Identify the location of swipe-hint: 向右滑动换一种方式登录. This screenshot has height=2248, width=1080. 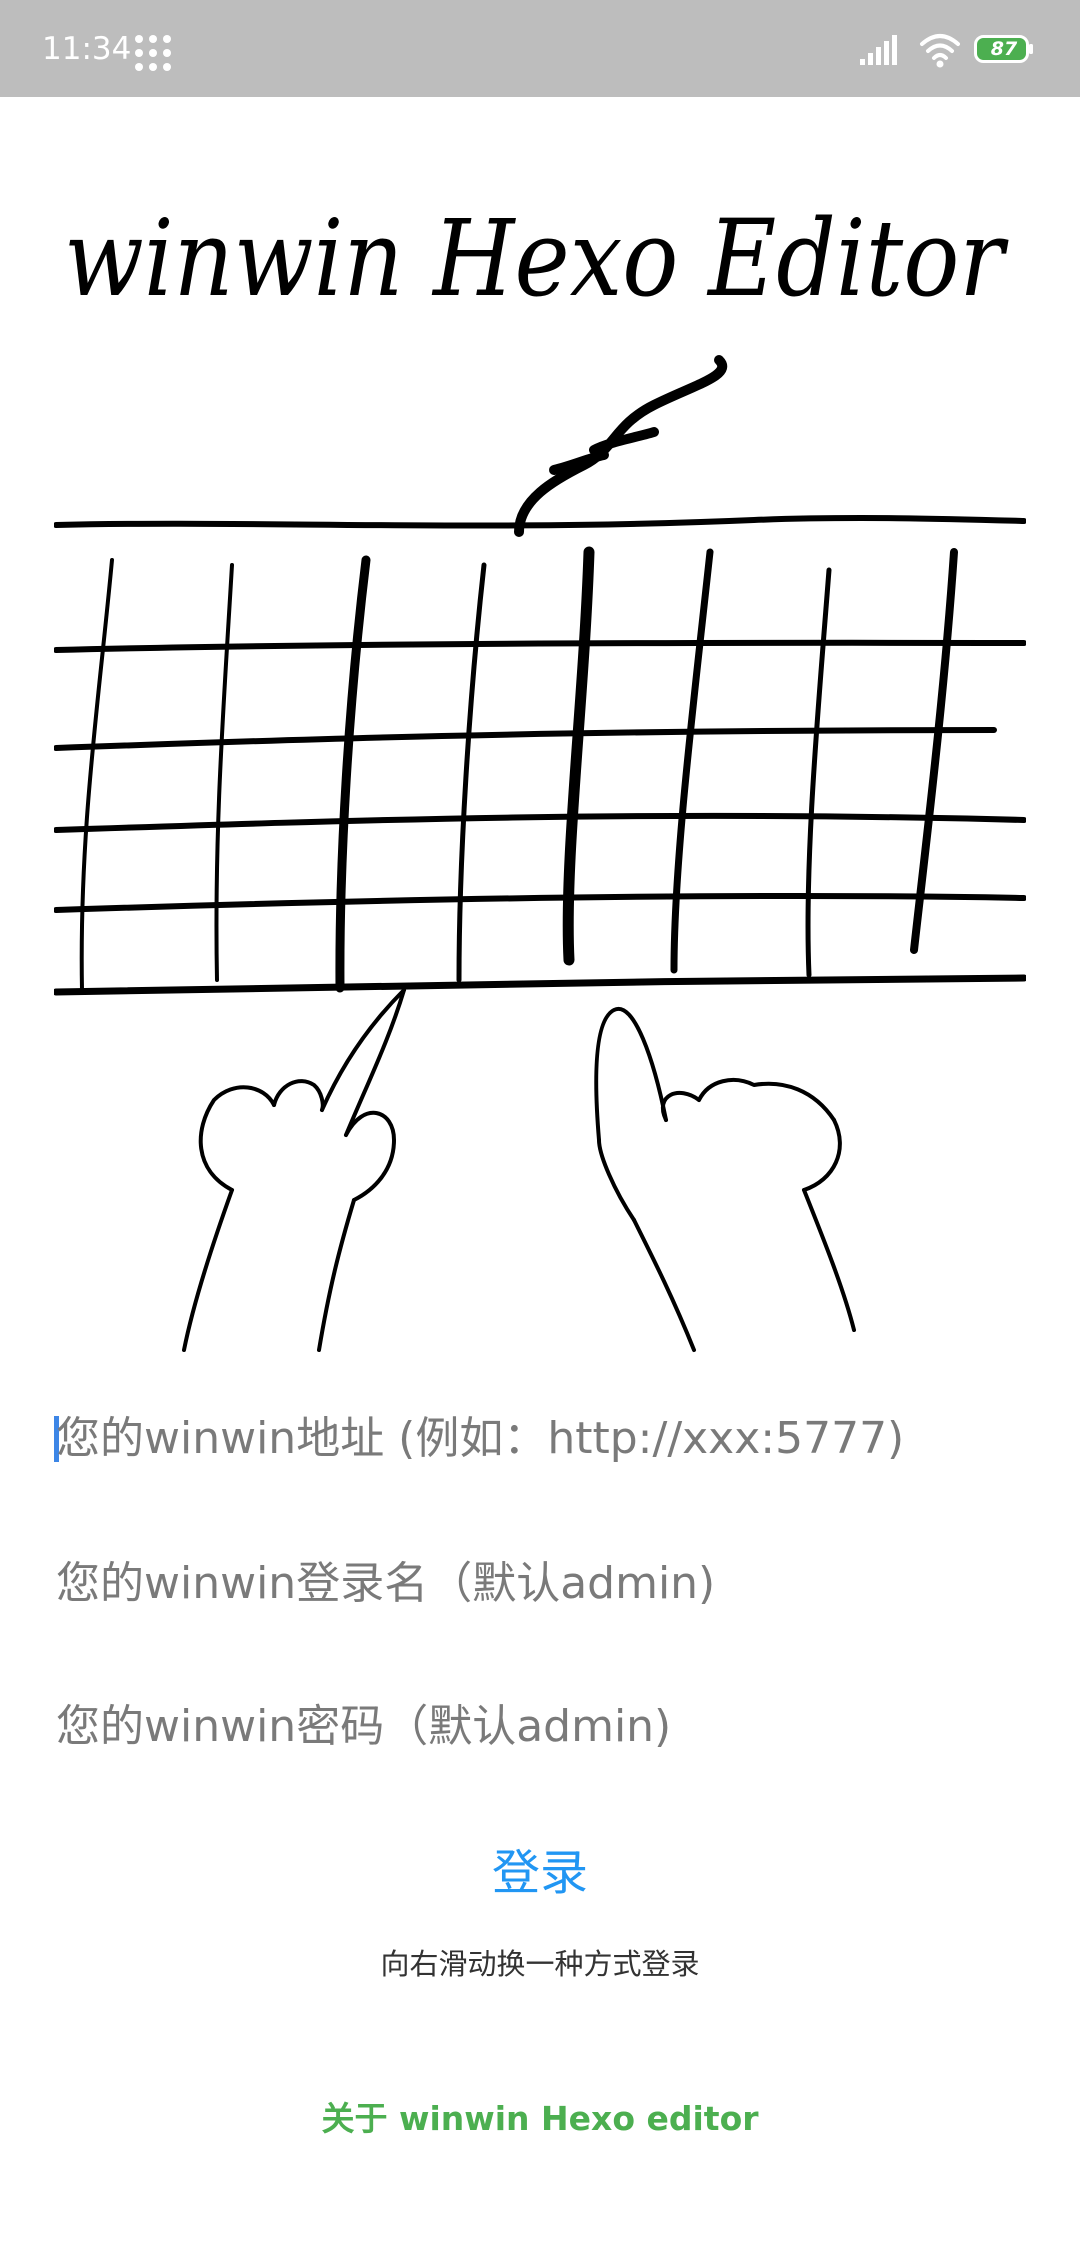
(540, 1964).